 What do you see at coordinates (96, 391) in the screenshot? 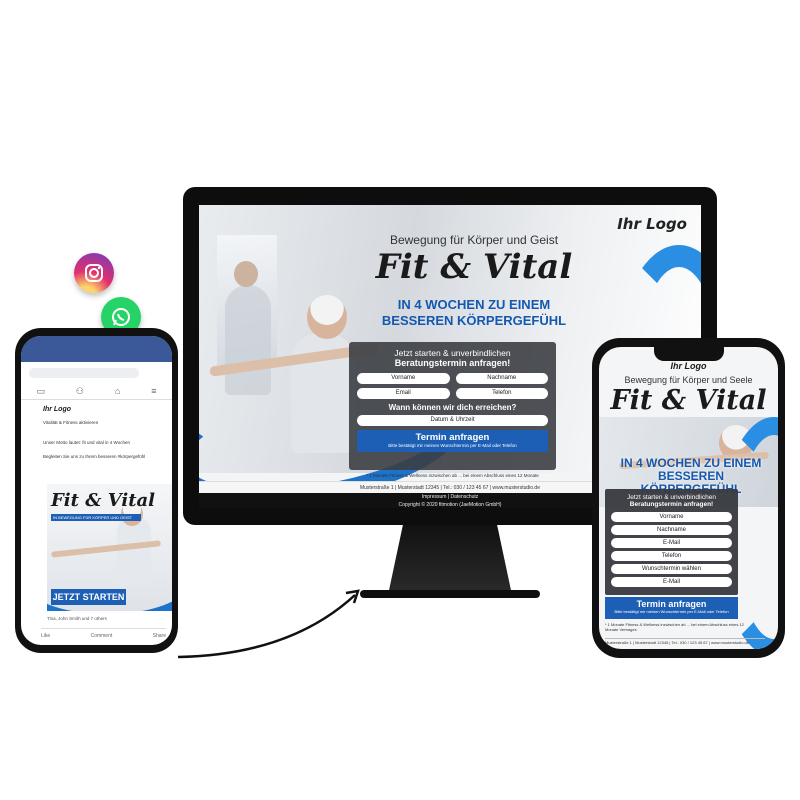
I see `facebook-nav: ▭ ⚇ ⌂ ≡` at bounding box center [96, 391].